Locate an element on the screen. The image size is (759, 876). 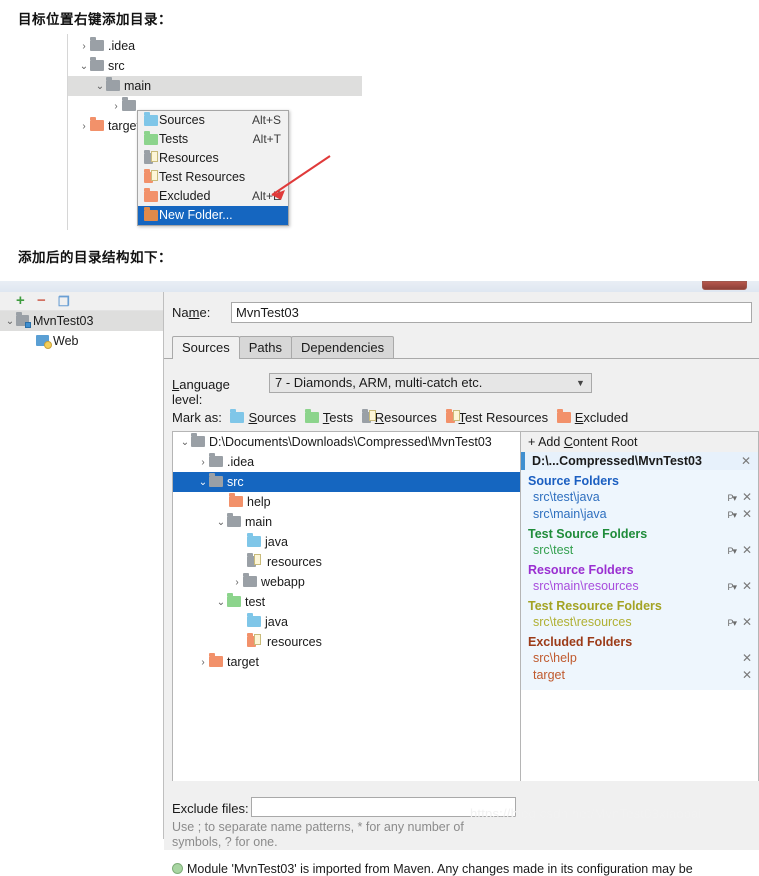
menu-item-label: Sources is located at coordinates (182, 120).